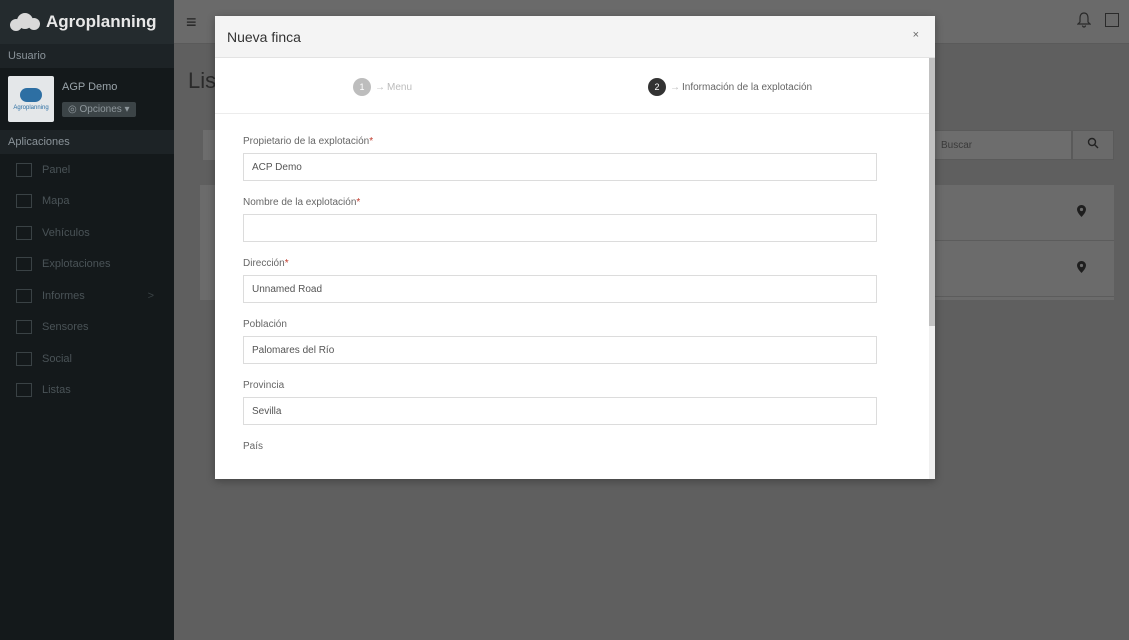 The height and width of the screenshot is (640, 1129). Describe the element at coordinates (24, 264) in the screenshot. I see `farm-icon` at that location.